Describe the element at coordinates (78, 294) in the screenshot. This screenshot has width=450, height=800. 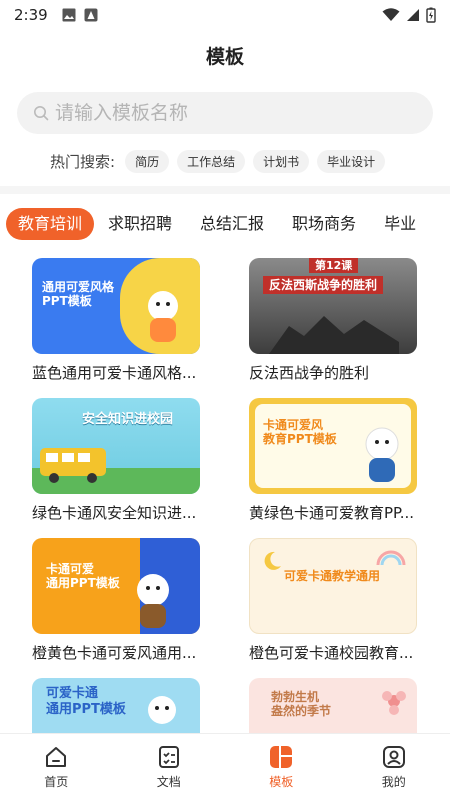
I see `thumbnail-text: 通用可爱风格 PPT模板` at that location.